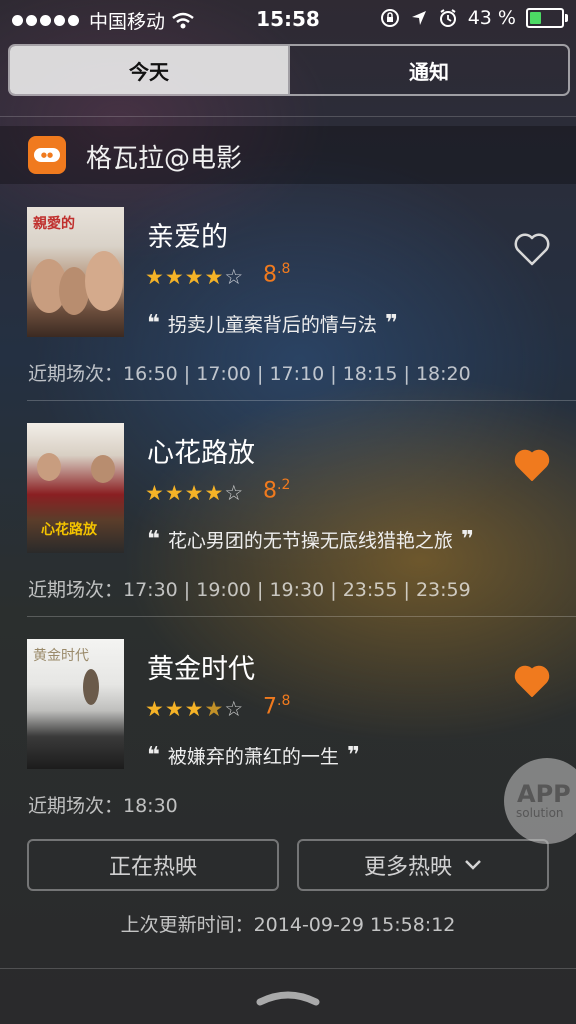 This screenshot has height=1024, width=576. I want to click on poster-title: 親愛的, so click(54, 224).